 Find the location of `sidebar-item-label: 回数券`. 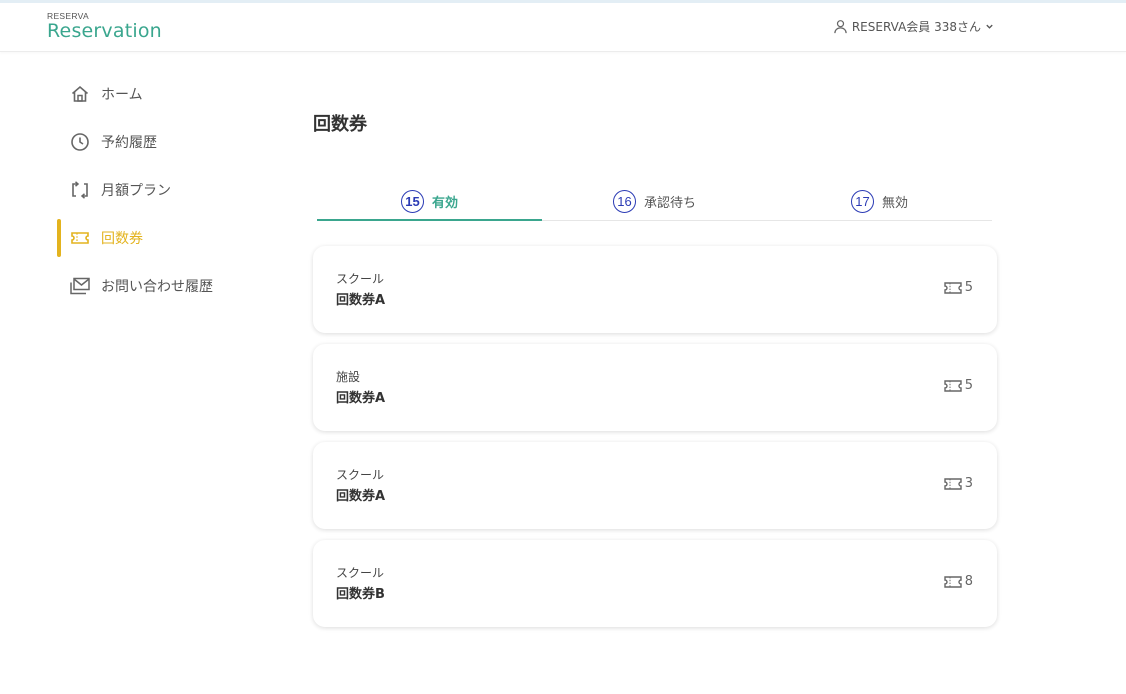

sidebar-item-label: 回数券 is located at coordinates (122, 239).